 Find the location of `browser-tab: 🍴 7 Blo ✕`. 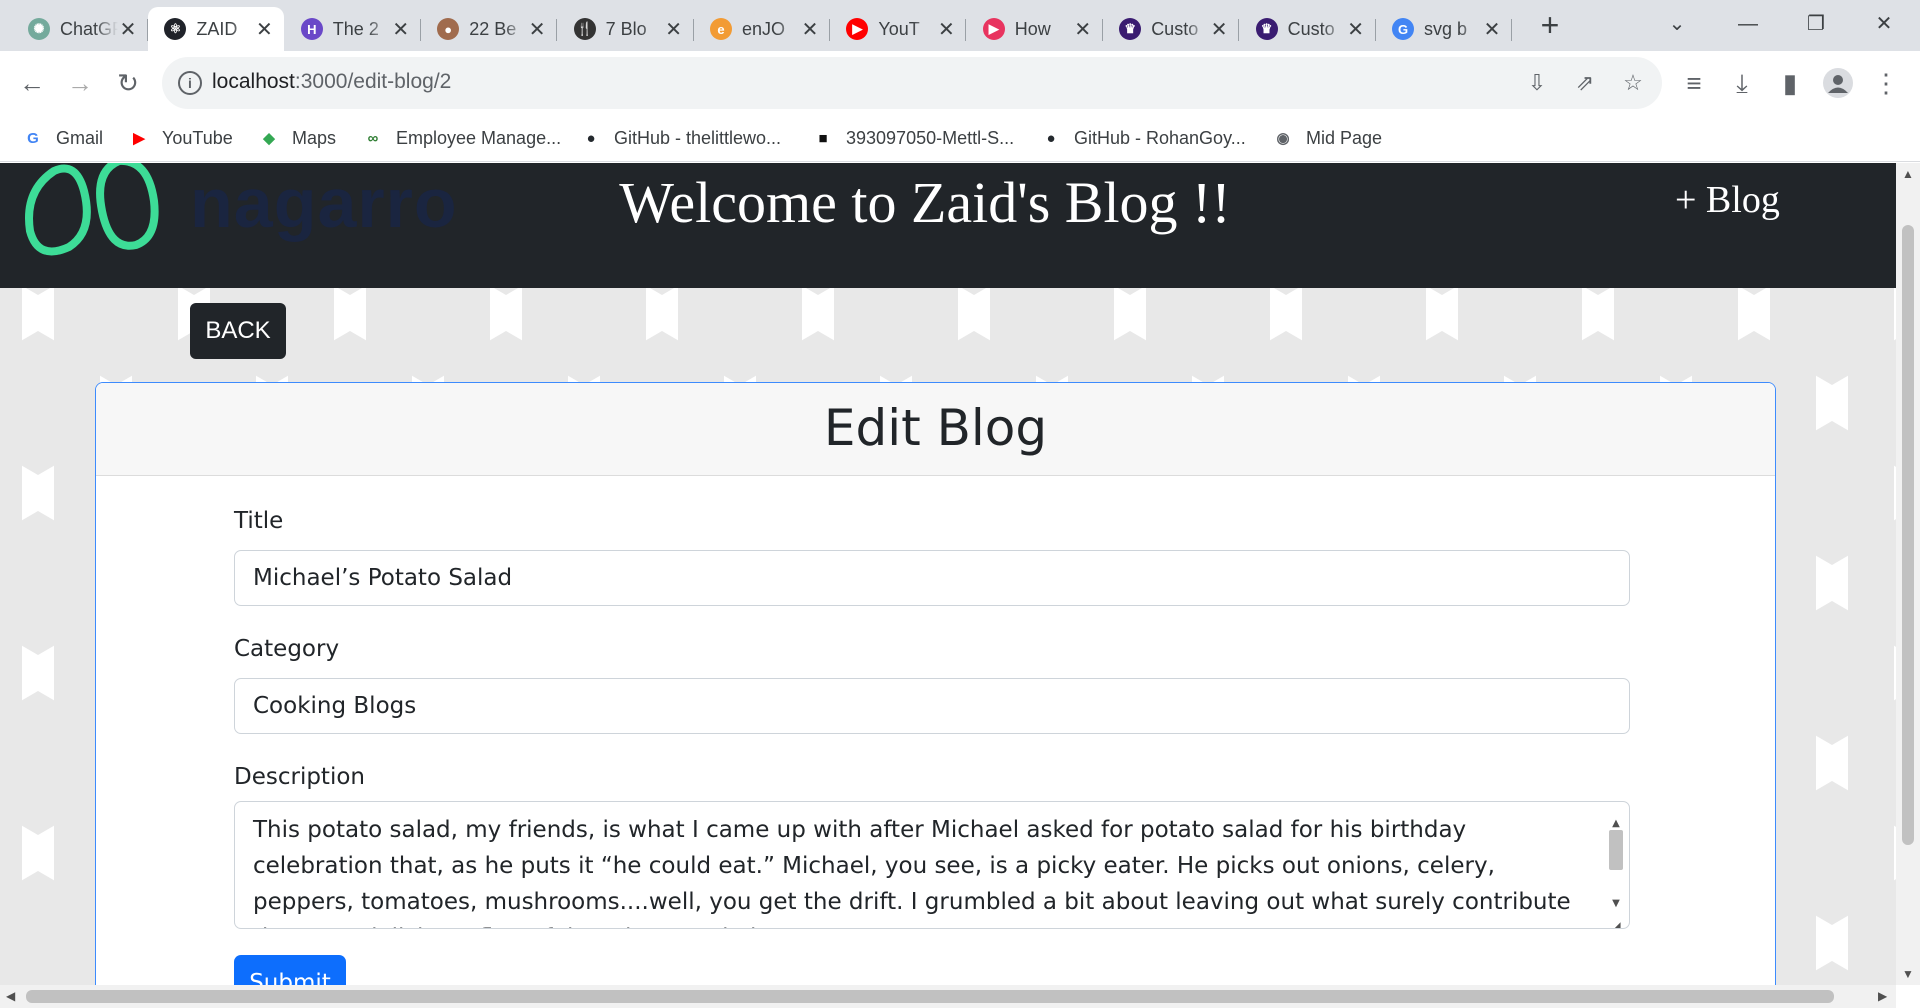

browser-tab: 🍴 7 Blo ✕ is located at coordinates (626, 29).